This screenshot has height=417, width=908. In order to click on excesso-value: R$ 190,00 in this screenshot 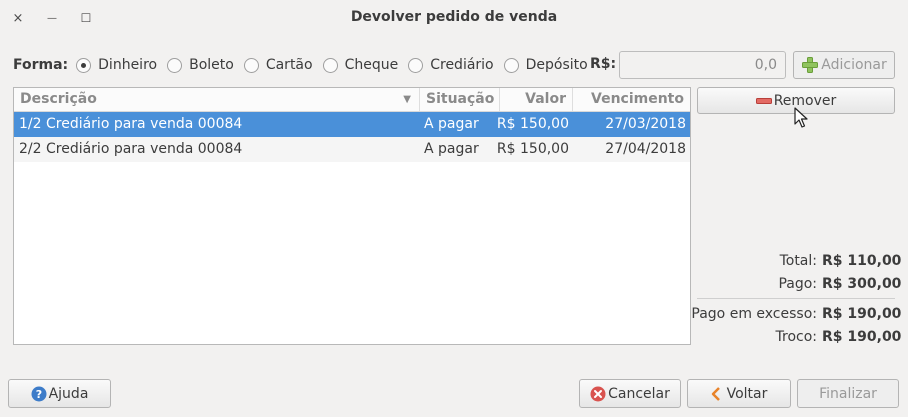, I will do `click(862, 314)`.